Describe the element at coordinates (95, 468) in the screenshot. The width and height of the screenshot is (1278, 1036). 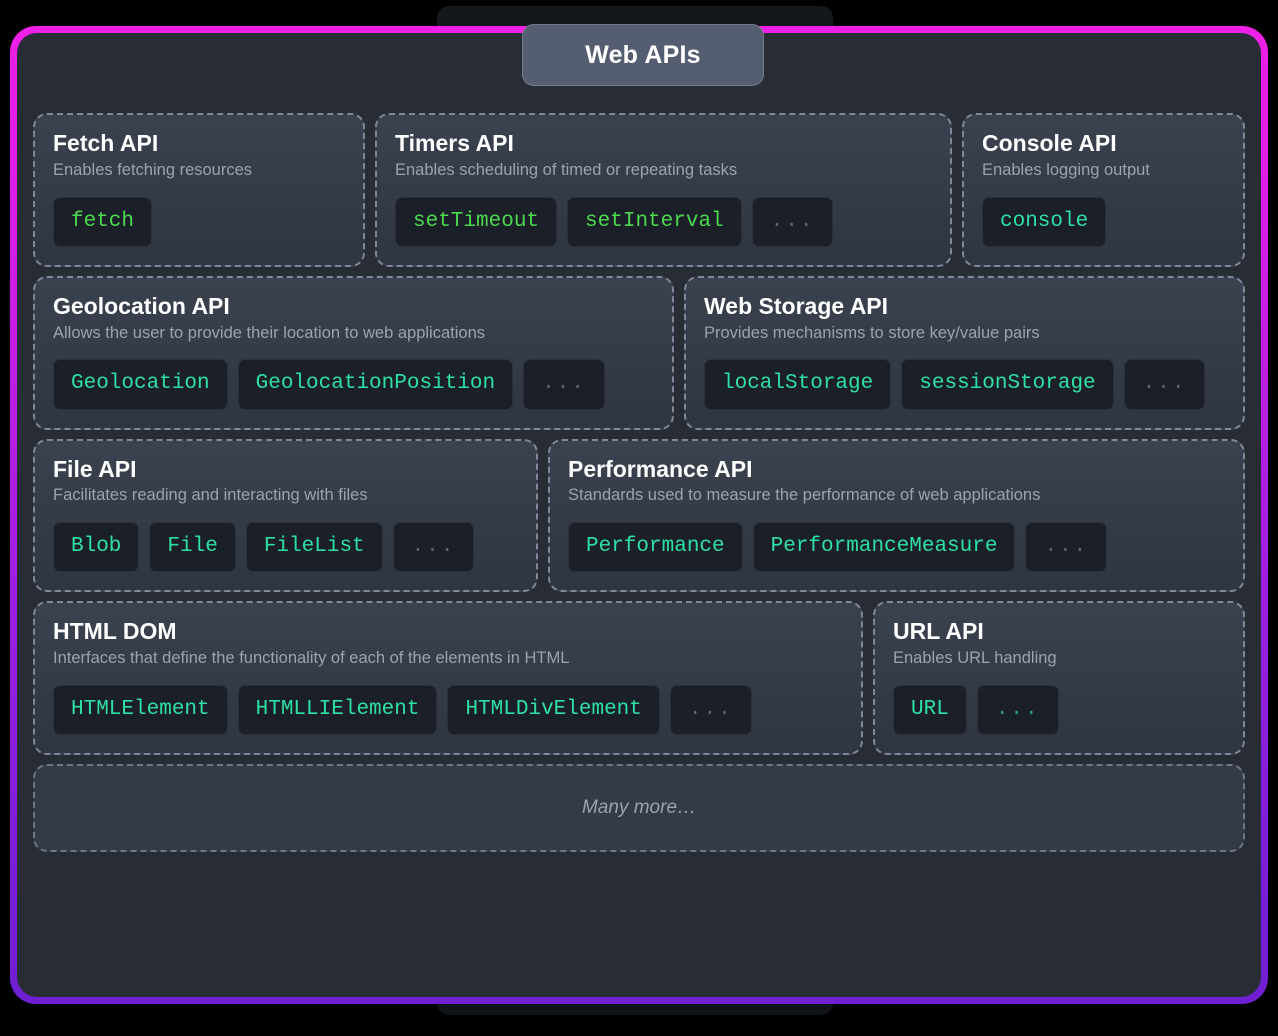
I see `api-card-title: File API` at that location.